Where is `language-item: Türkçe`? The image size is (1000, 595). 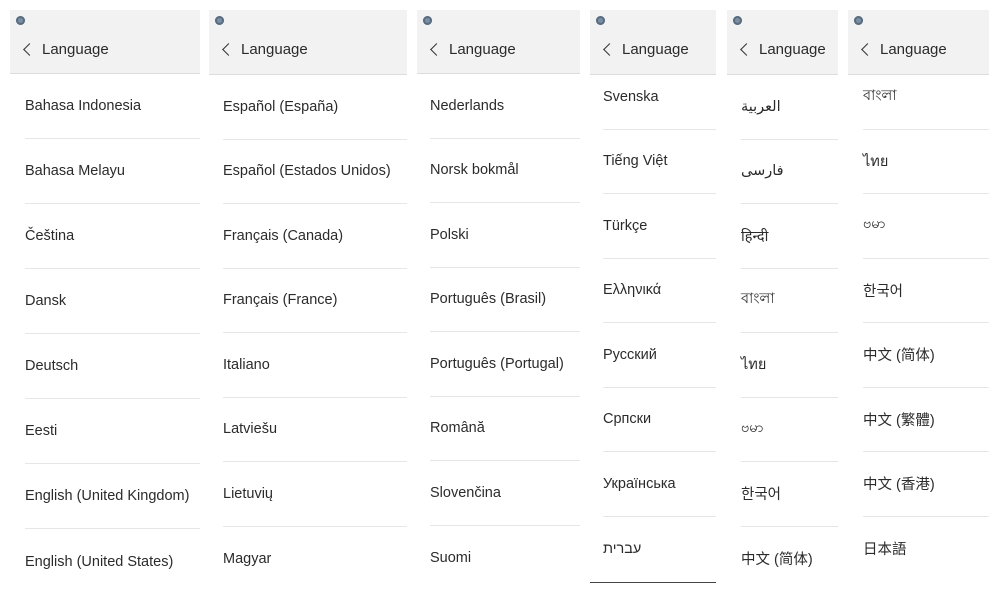
language-item: Türkçe is located at coordinates (659, 226).